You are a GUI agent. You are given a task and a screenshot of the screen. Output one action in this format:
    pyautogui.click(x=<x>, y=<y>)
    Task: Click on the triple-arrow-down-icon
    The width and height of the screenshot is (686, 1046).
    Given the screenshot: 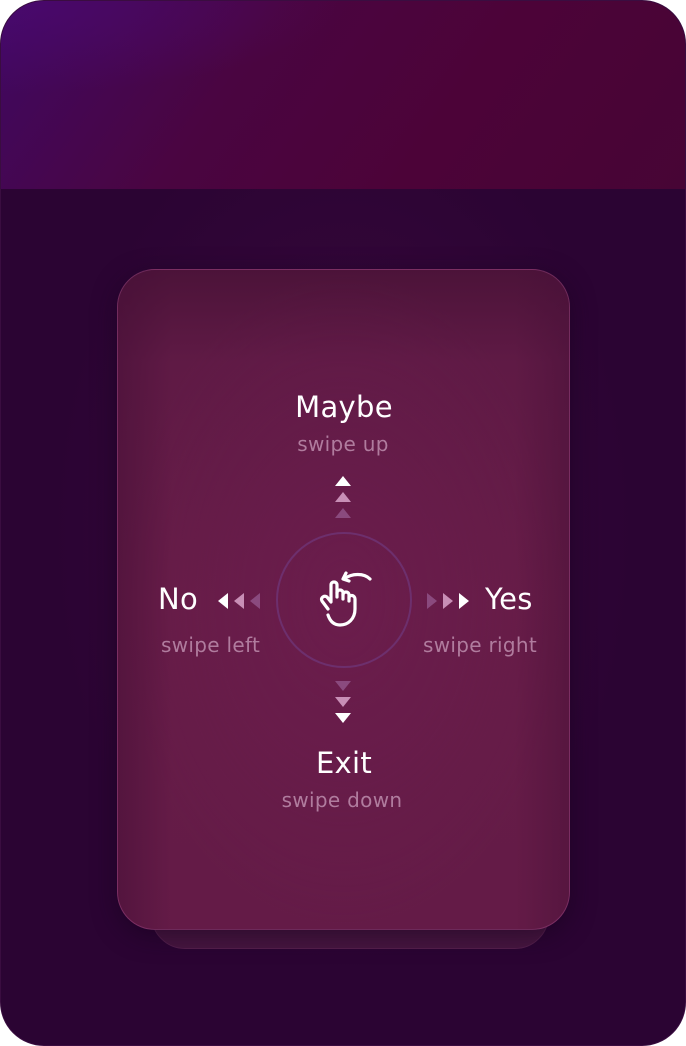 What is the action you would take?
    pyautogui.click(x=343, y=702)
    